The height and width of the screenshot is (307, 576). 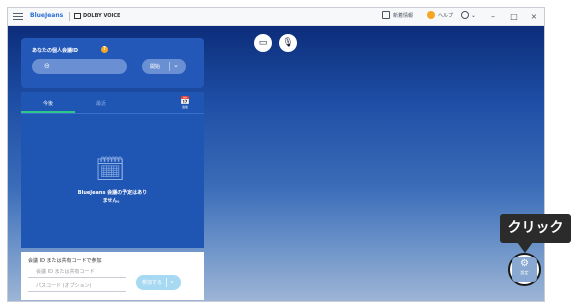 I want to click on microphone-icon: 🎙, so click(x=288, y=43).